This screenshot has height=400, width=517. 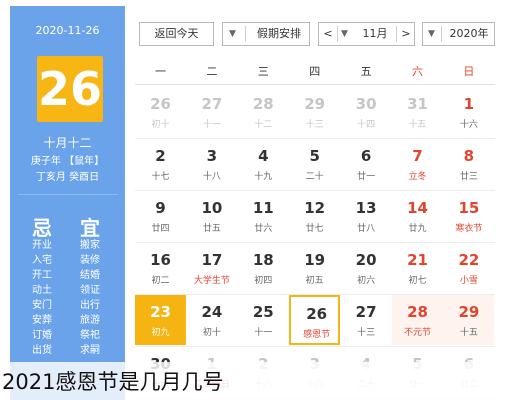 I want to click on day-cell: 28 不元节, so click(x=417, y=320).